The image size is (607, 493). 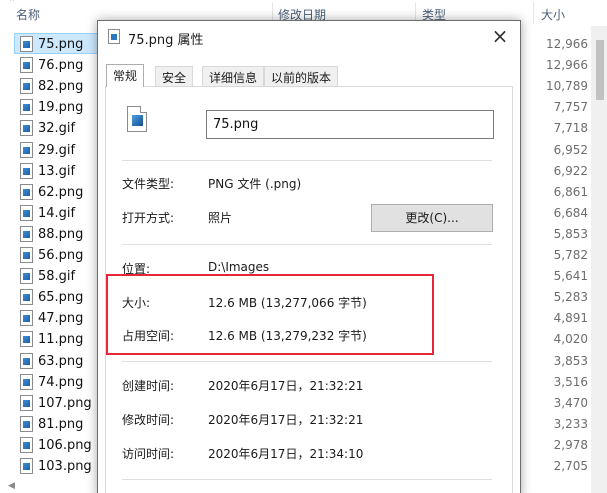 What do you see at coordinates (61, 361) in the screenshot?
I see `file-name: 63.png` at bounding box center [61, 361].